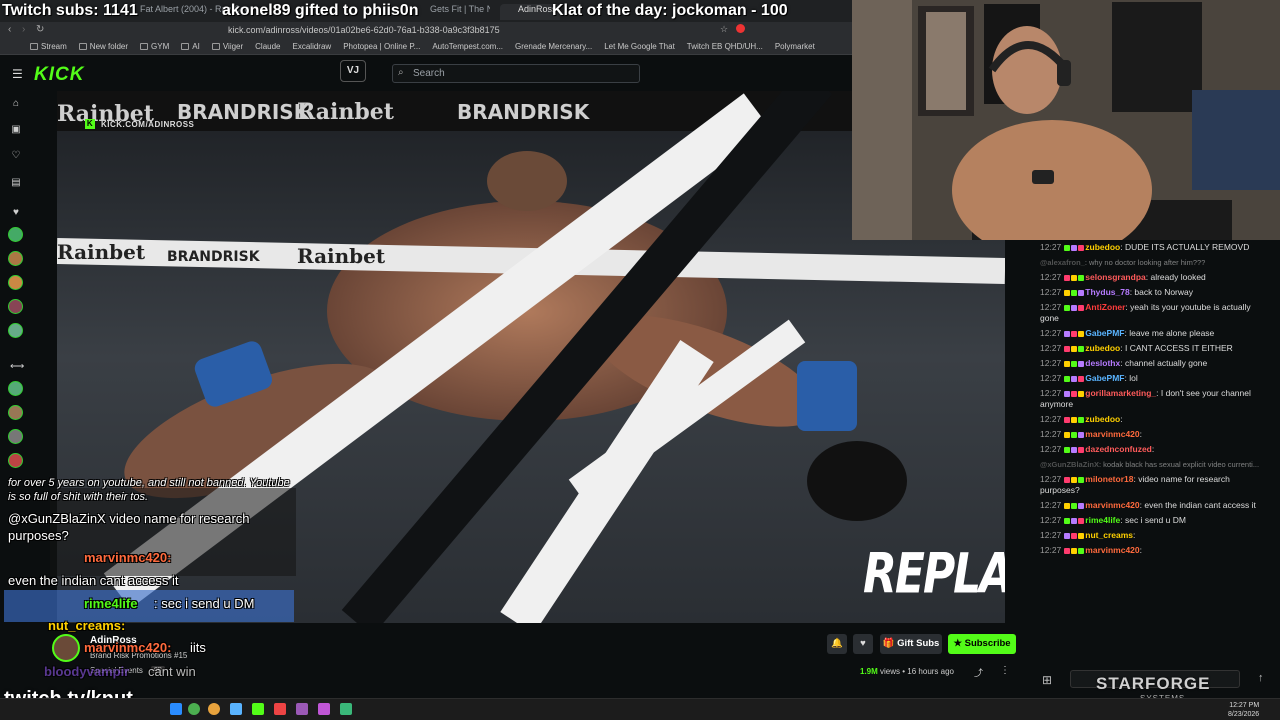 The height and width of the screenshot is (720, 1280). Describe the element at coordinates (1109, 479) in the screenshot. I see `chat-username: milonetor18` at that location.